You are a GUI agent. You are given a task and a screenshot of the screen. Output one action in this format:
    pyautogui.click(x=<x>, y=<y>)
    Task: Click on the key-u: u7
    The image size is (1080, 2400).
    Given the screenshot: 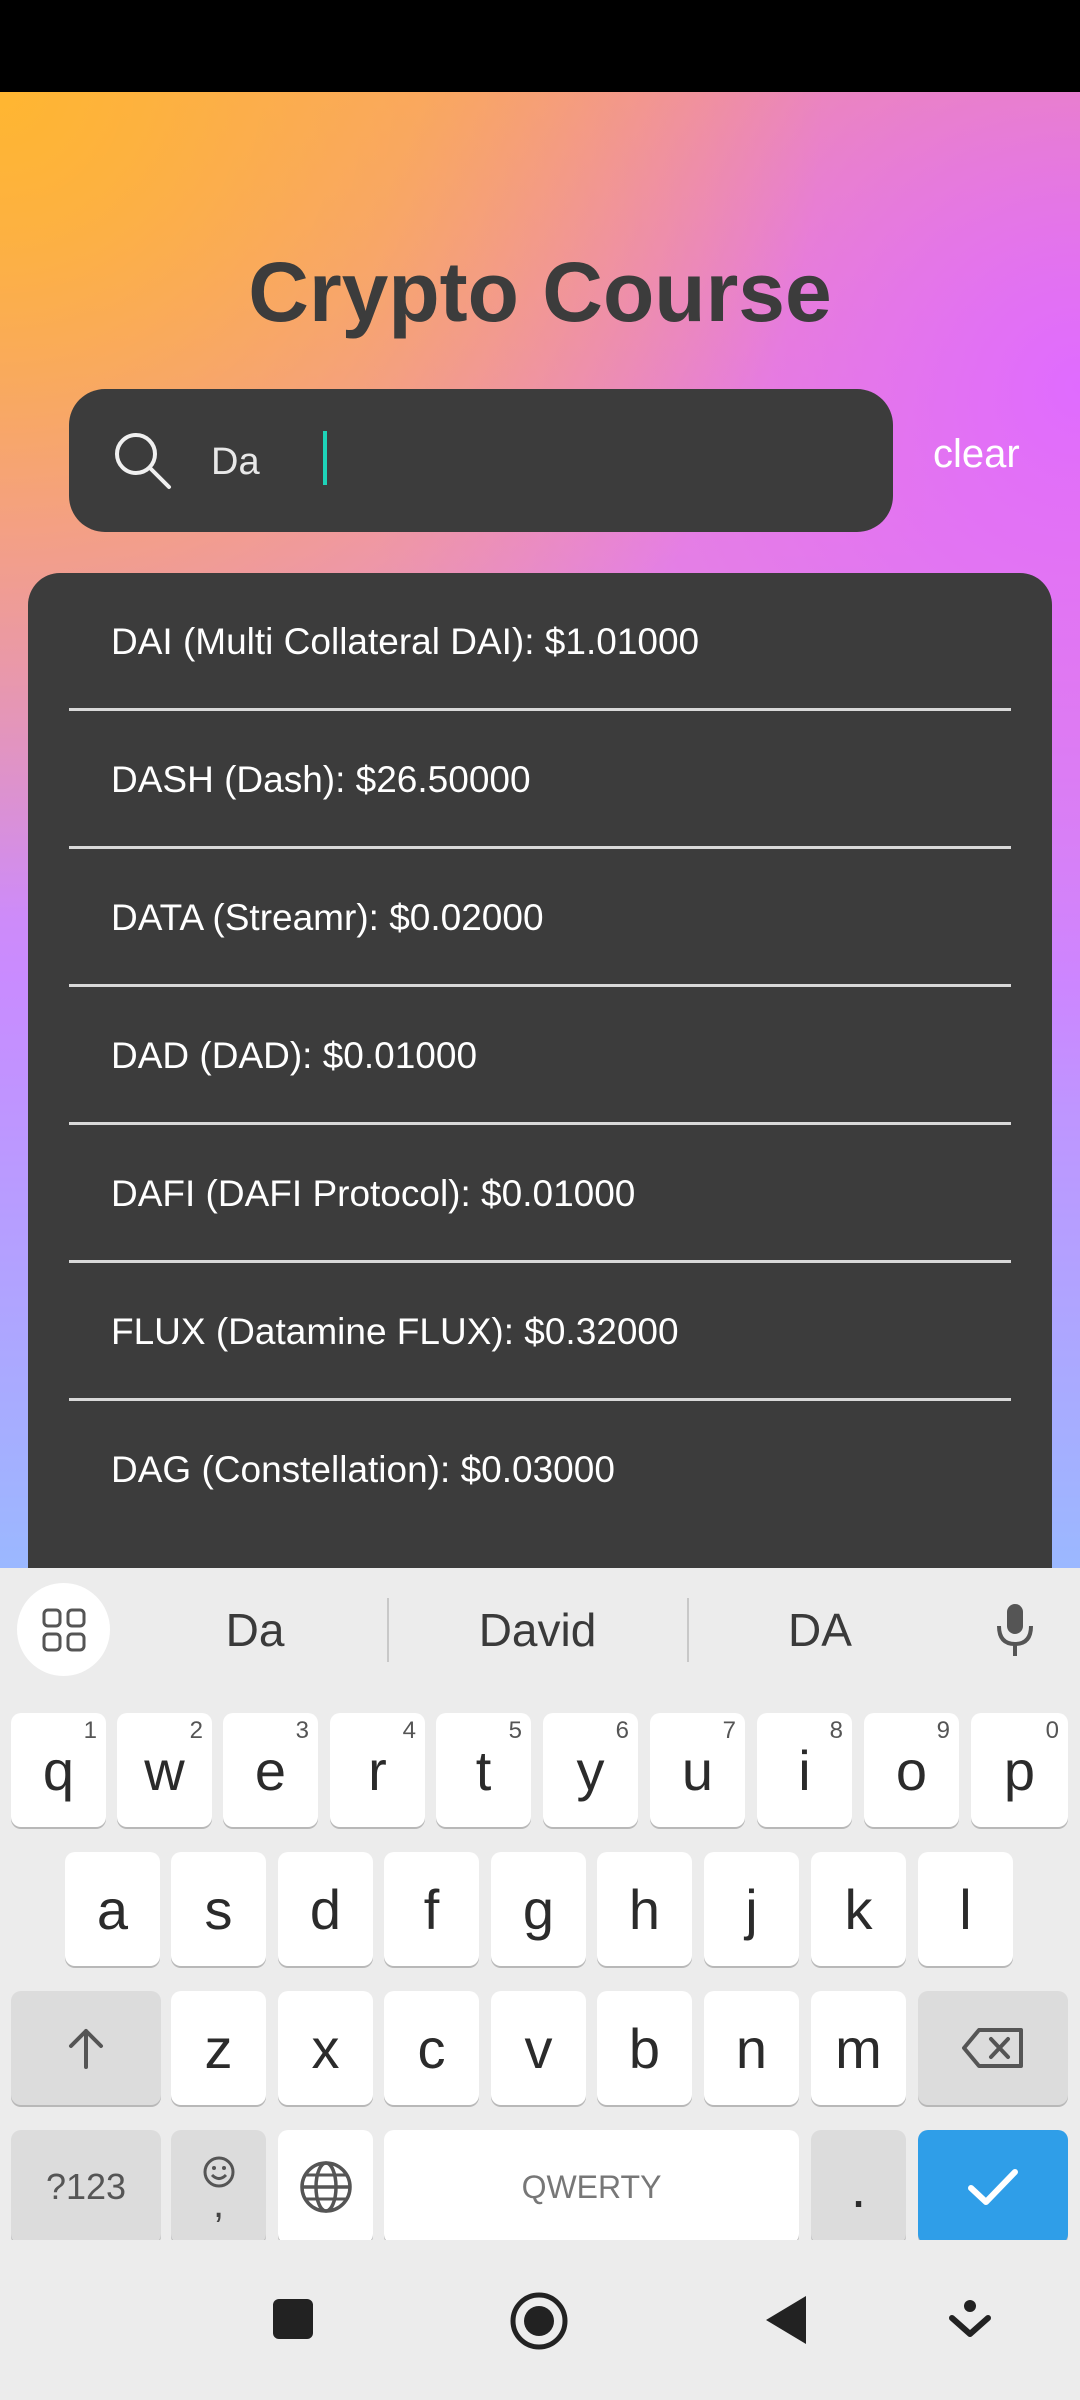 What is the action you would take?
    pyautogui.click(x=697, y=1770)
    